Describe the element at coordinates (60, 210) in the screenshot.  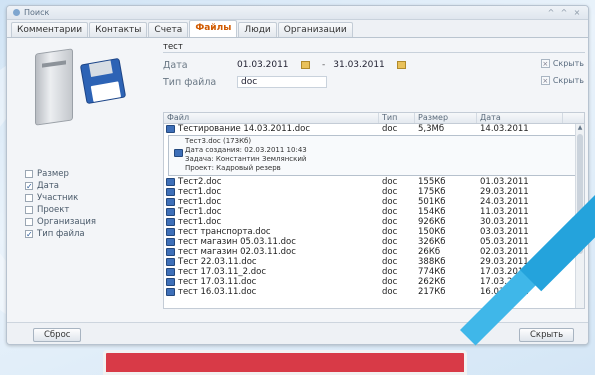
I see `criterion-project: Проект` at that location.